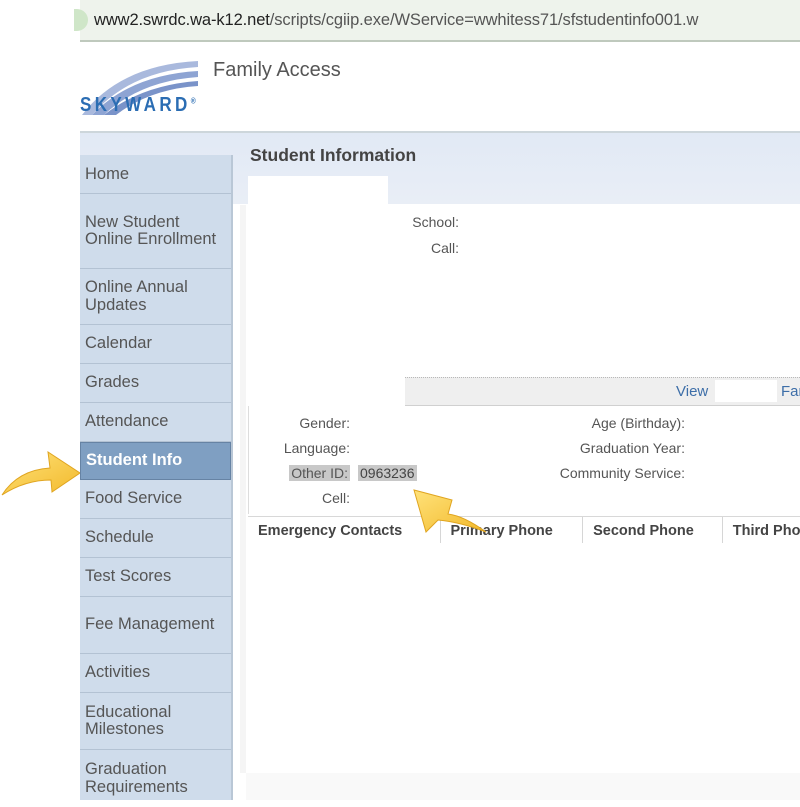  I want to click on app-title: Family Access, so click(277, 70).